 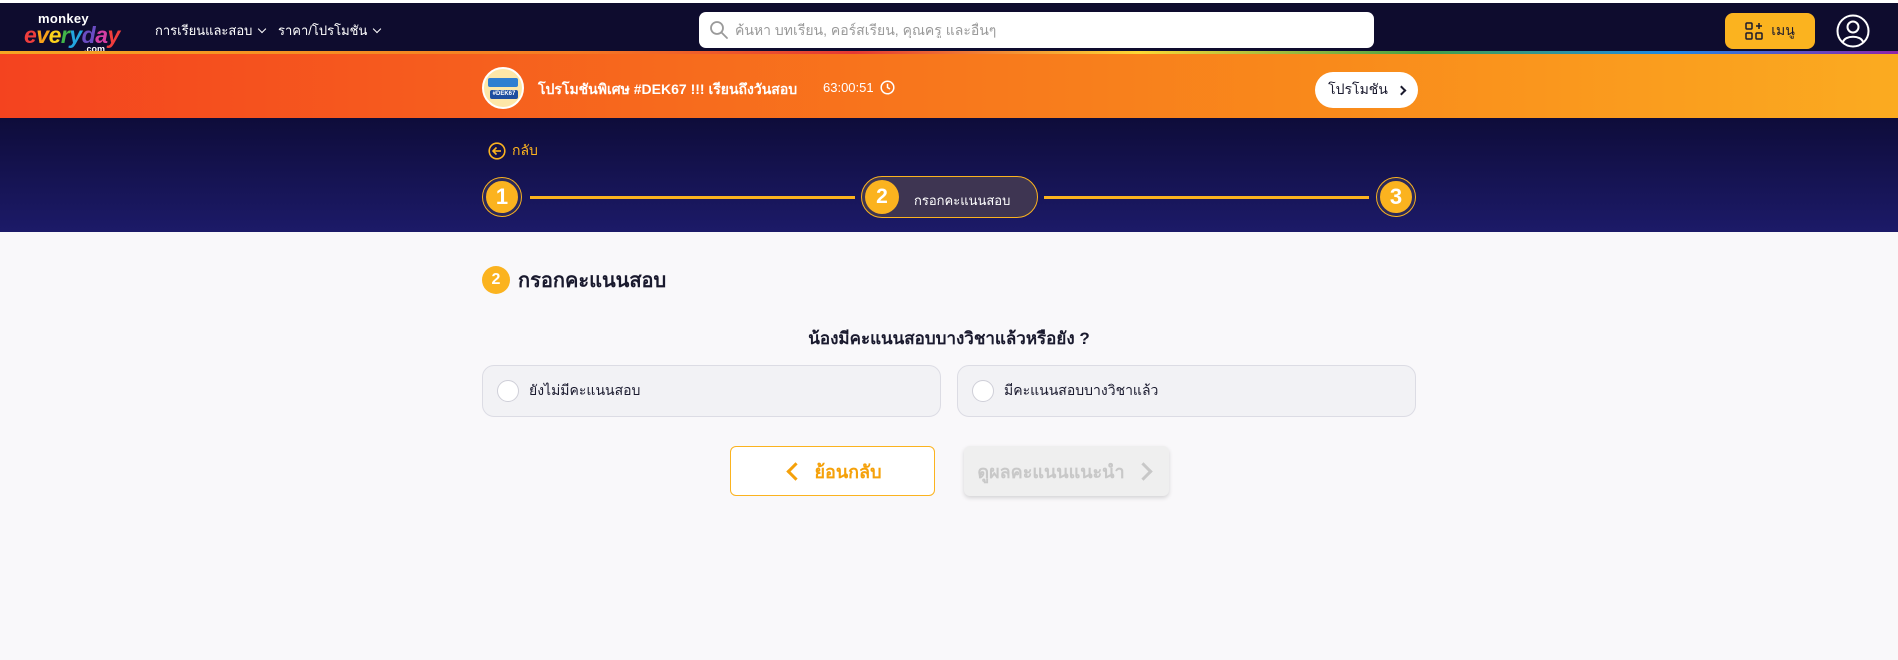 I want to click on nav-item-label: การเรียนและสอบ, so click(x=204, y=30).